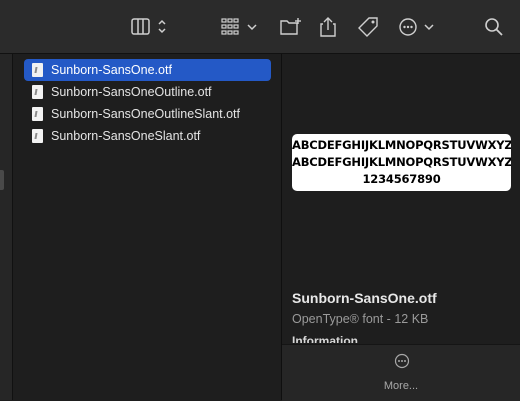 This screenshot has width=520, height=401. What do you see at coordinates (6, 227) in the screenshot?
I see `sidebar-edge` at bounding box center [6, 227].